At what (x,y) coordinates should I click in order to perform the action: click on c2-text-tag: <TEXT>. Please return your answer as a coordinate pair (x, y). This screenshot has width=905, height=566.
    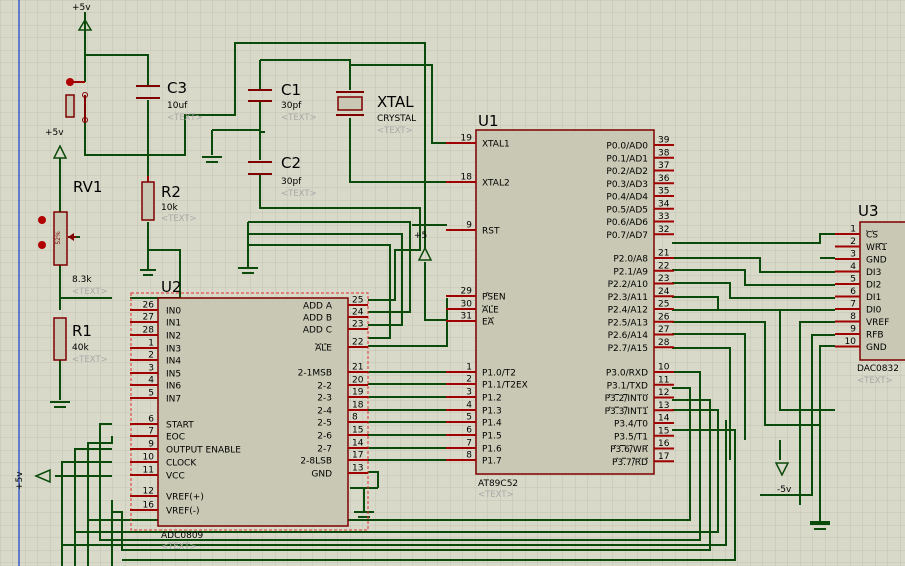
    Looking at the image, I should click on (299, 194).